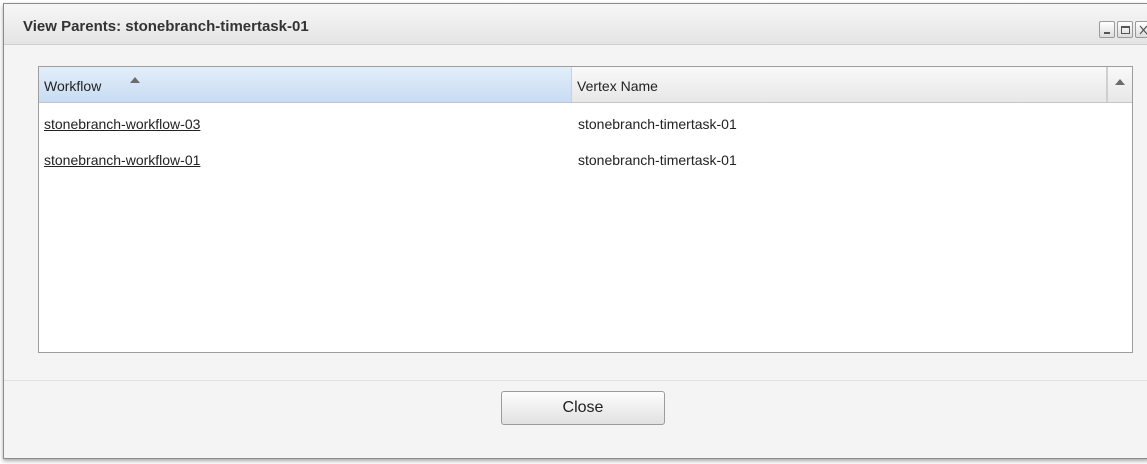  Describe the element at coordinates (166, 26) in the screenshot. I see `dialog-title: View Parents: stonebranch-timertask-01` at that location.